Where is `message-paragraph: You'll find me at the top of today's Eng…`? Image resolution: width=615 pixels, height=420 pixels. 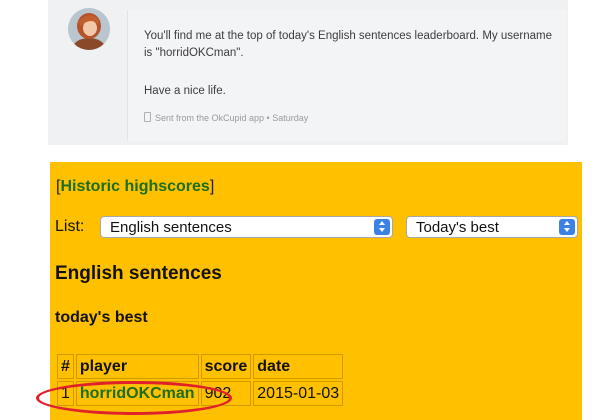
message-paragraph: You'll find me at the top of today's Eng… is located at coordinates (348, 44).